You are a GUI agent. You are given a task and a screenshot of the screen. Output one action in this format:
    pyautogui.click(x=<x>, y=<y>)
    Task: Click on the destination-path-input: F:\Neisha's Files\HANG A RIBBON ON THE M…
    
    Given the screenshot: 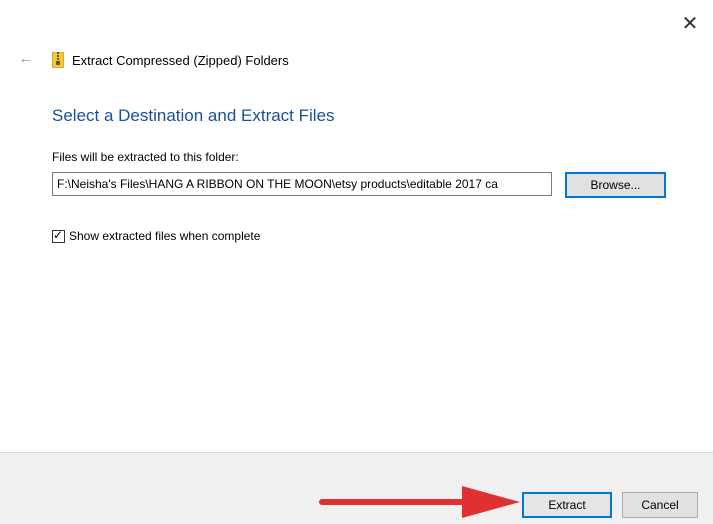 What is the action you would take?
    pyautogui.click(x=302, y=184)
    